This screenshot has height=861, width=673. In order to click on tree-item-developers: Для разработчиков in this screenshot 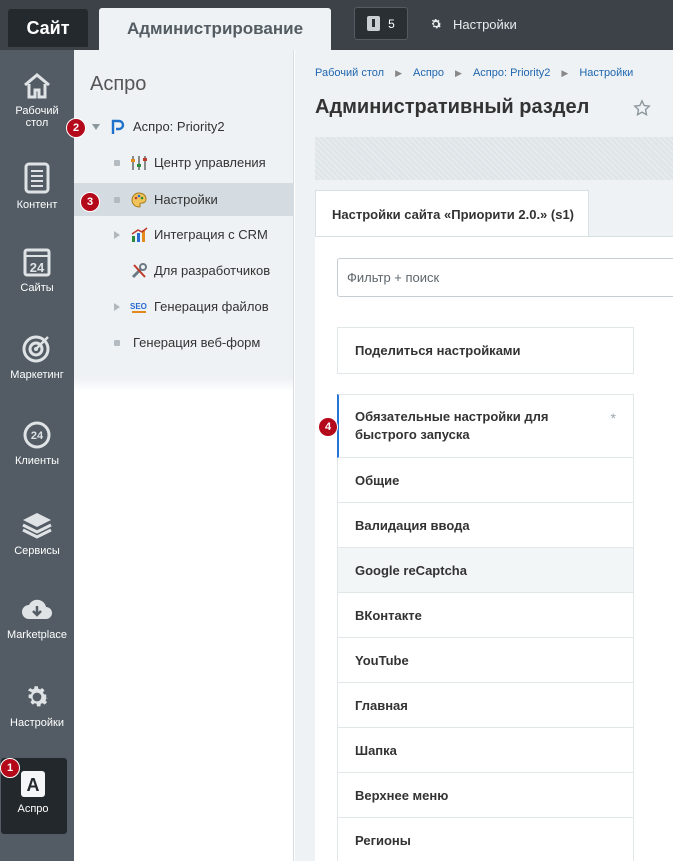, I will do `click(184, 270)`.